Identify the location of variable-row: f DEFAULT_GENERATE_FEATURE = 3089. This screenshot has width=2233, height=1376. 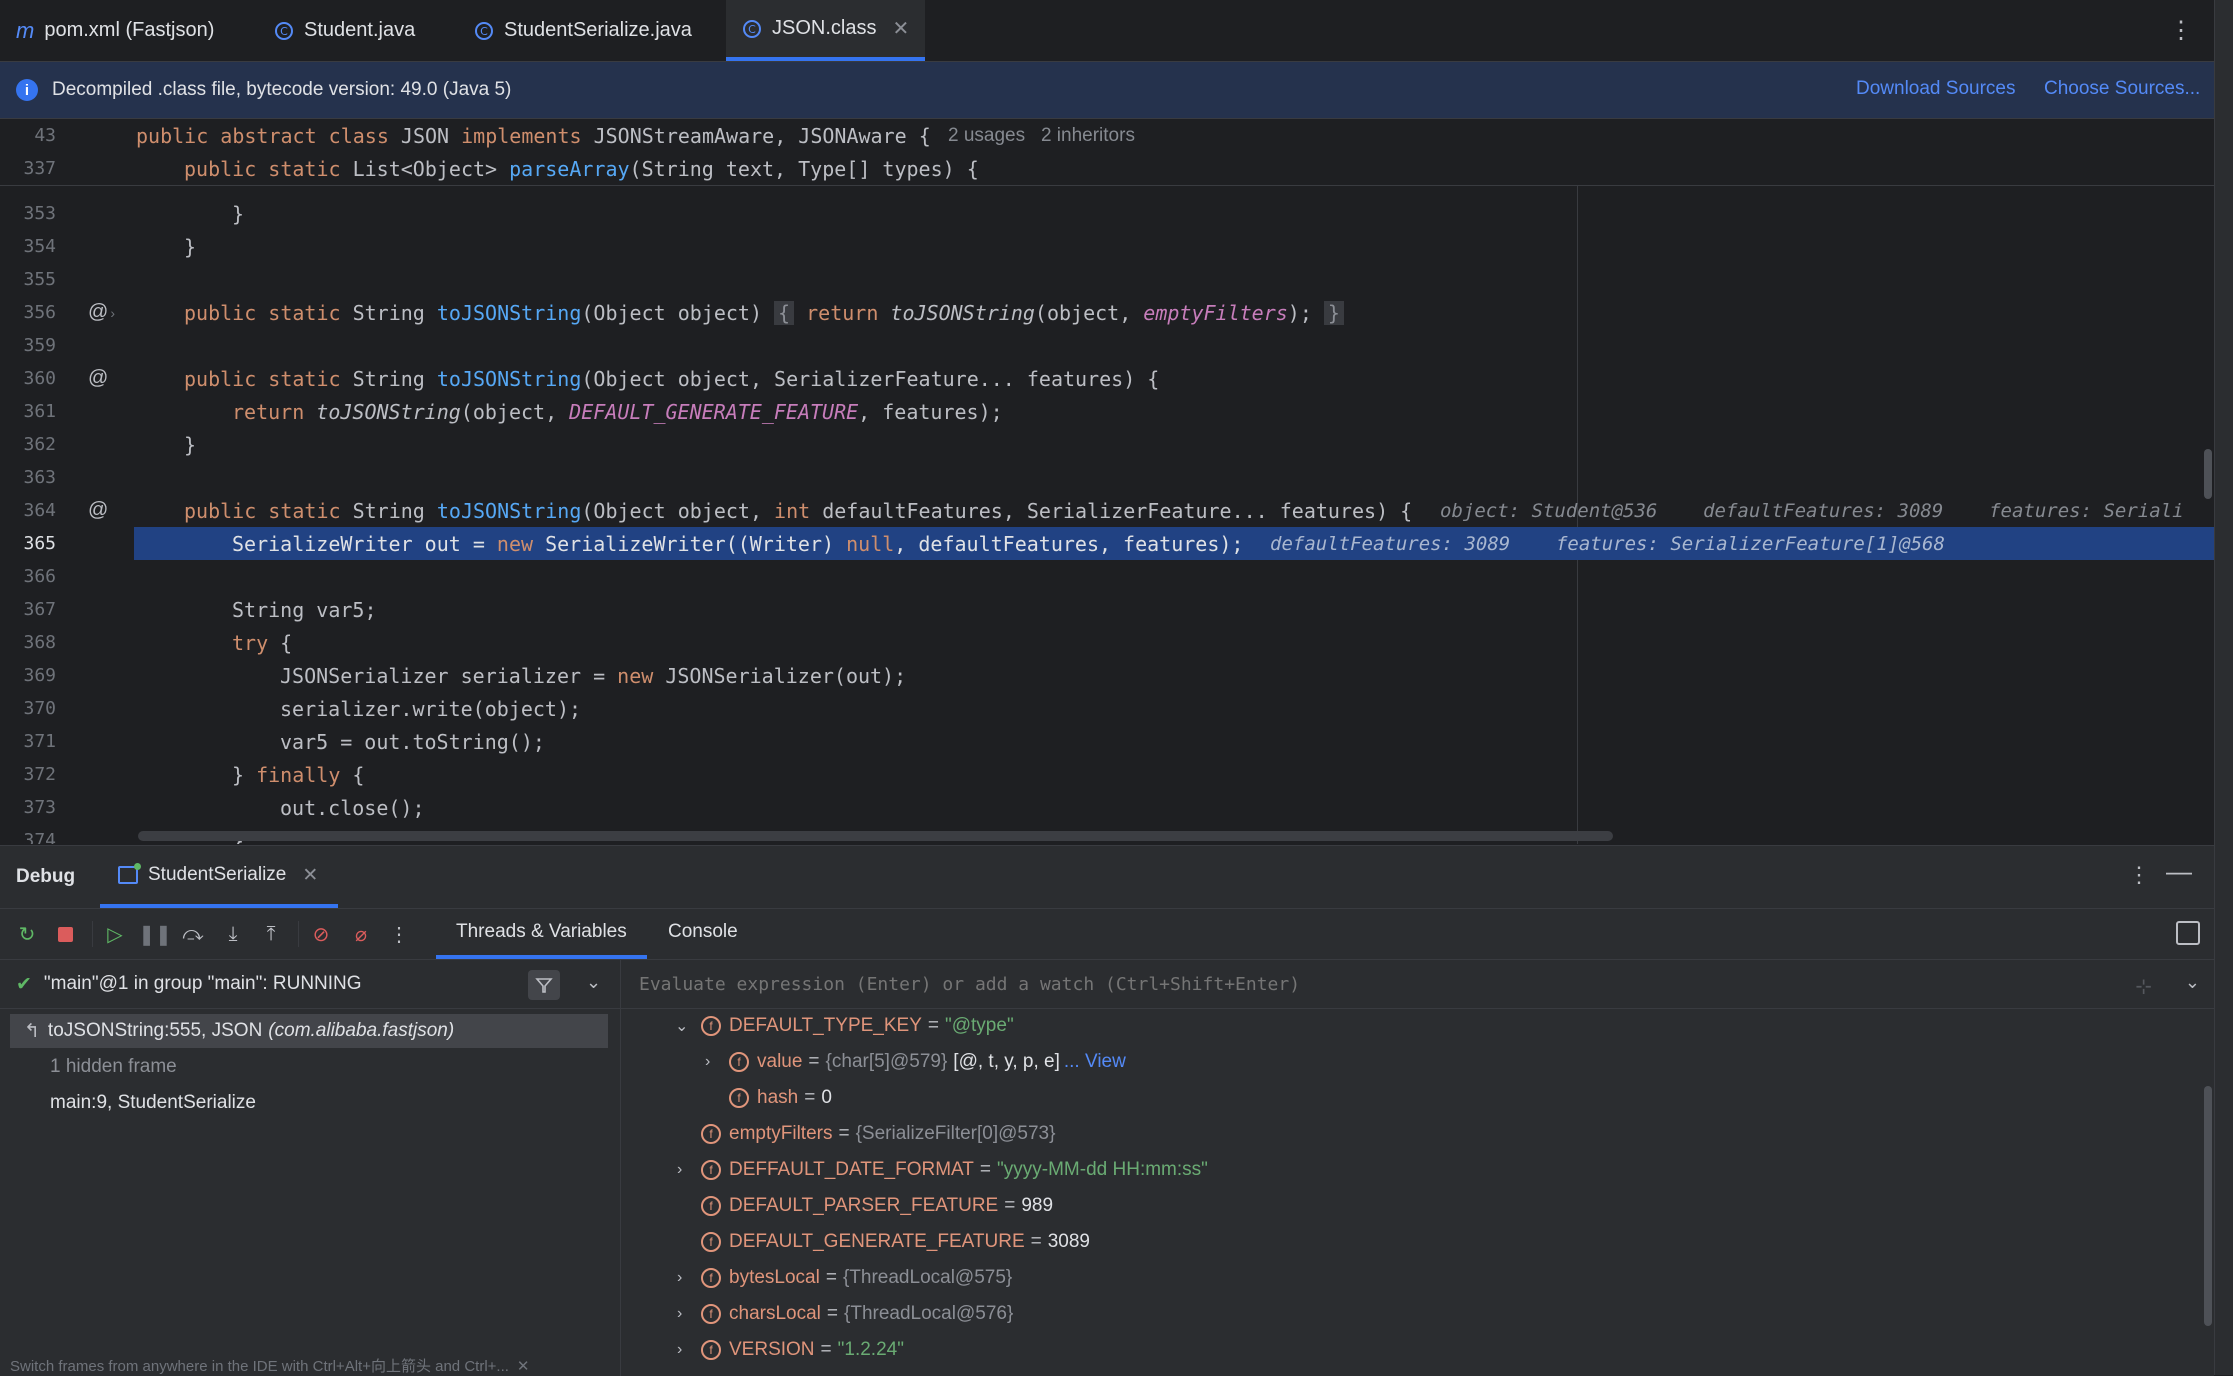
(895, 1242).